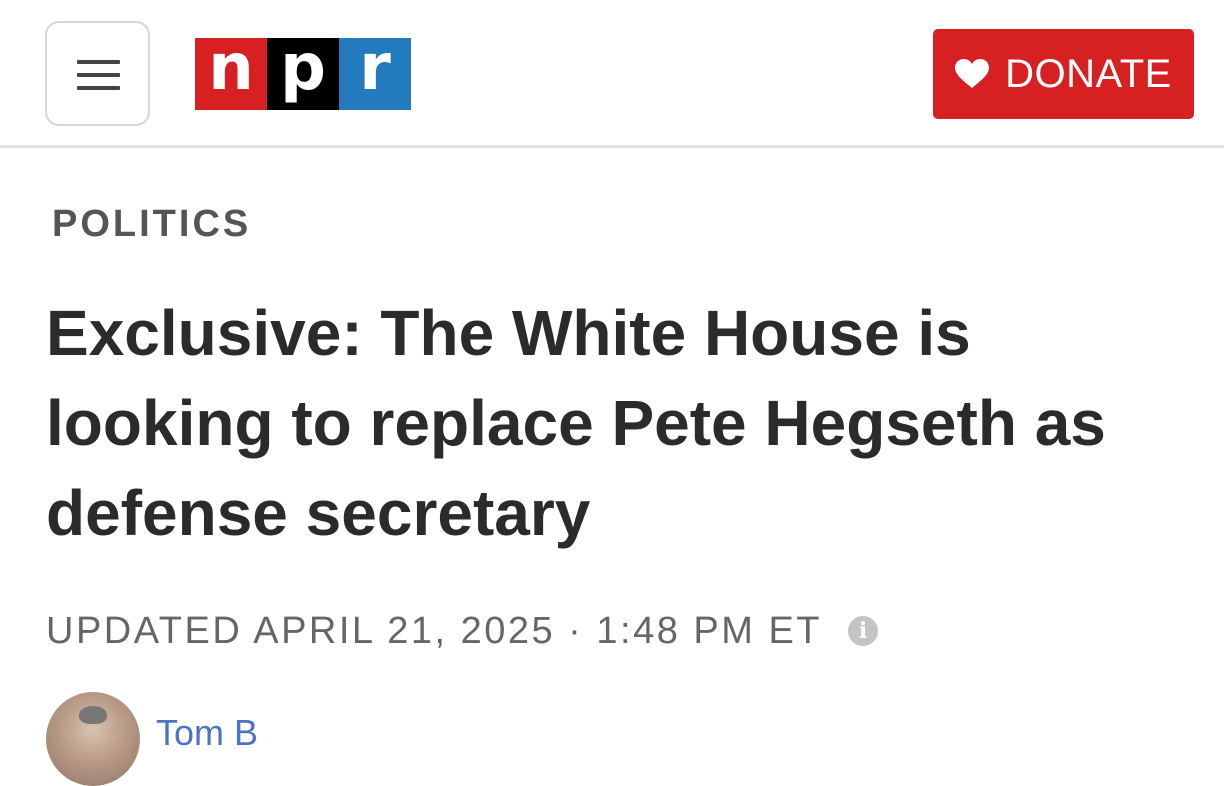 The width and height of the screenshot is (1224, 786). I want to click on npr-logo: n p r, so click(303, 73).